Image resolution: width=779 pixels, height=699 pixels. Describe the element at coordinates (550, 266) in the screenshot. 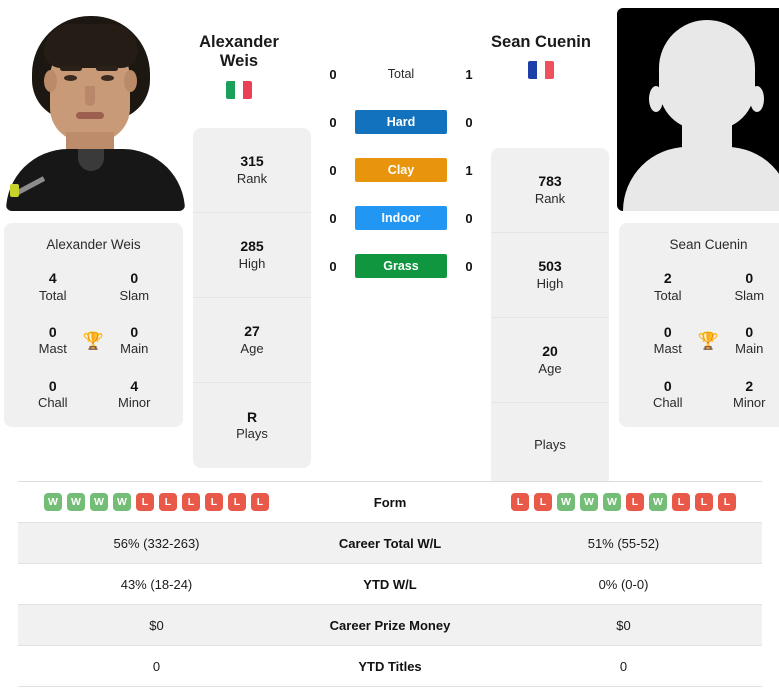

I see `stat-high-right-value: 503` at that location.